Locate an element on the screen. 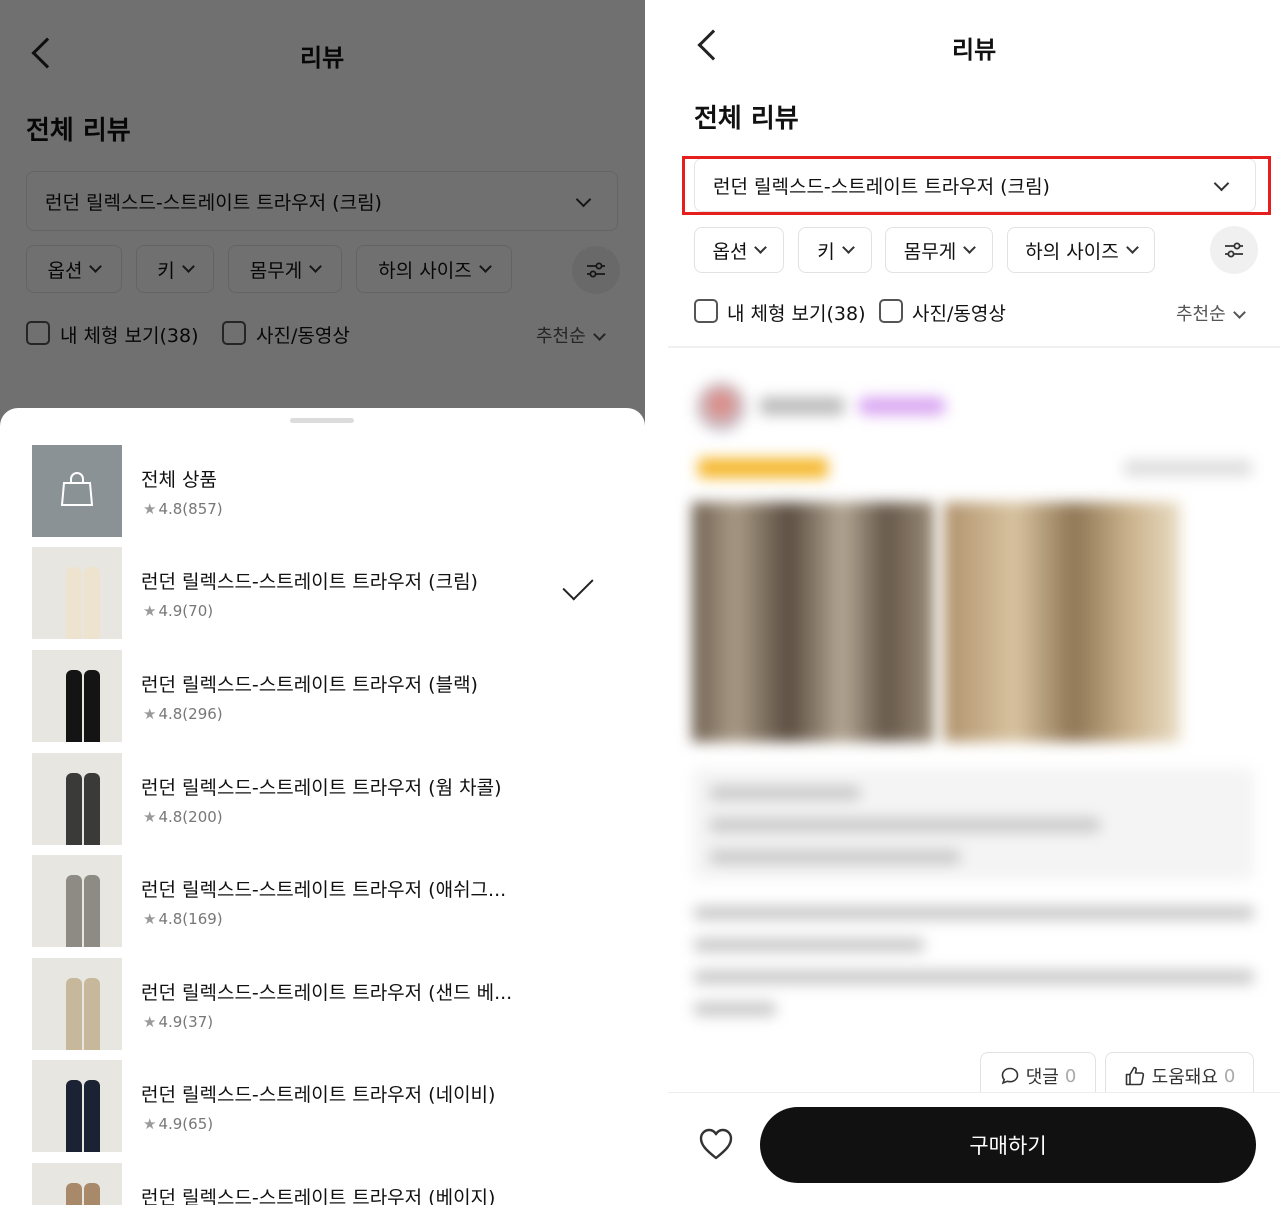 The height and width of the screenshot is (1205, 1280). product-list-item: 런던 릴렉스드-스트레이트 트라우저 (블랙) ★ 4.8(296) is located at coordinates (322, 696).